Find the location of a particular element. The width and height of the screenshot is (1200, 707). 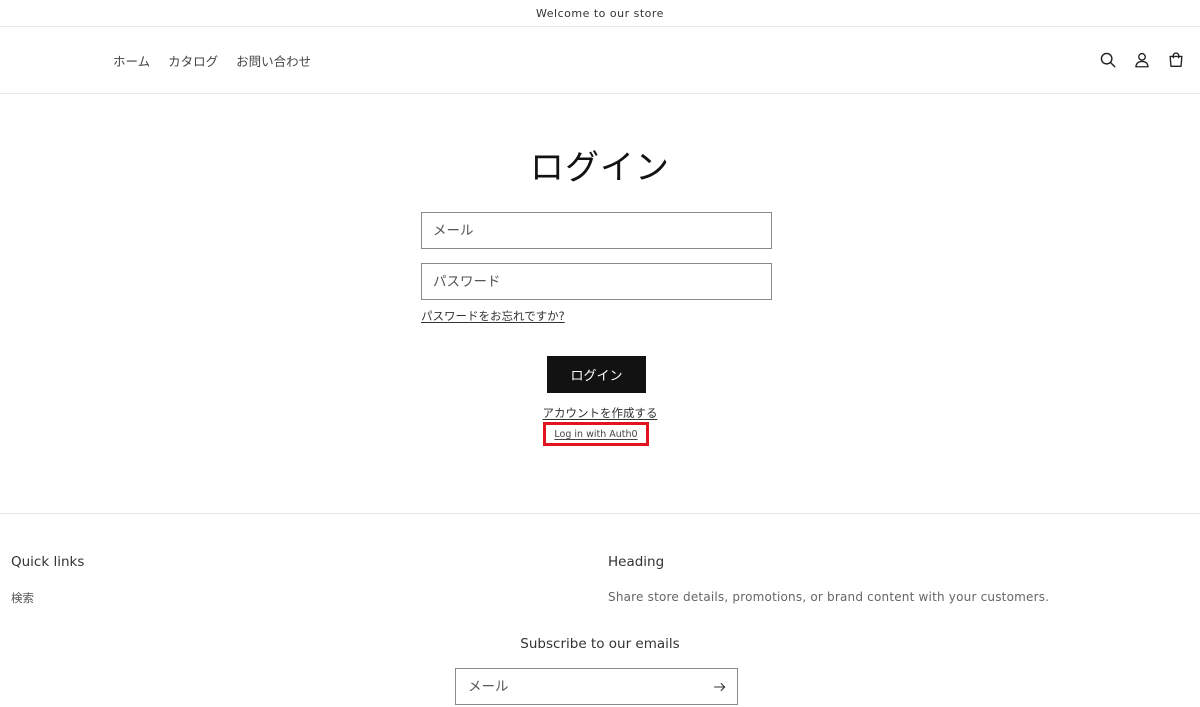

announcement-bar: Welcome to our store is located at coordinates (600, 13).